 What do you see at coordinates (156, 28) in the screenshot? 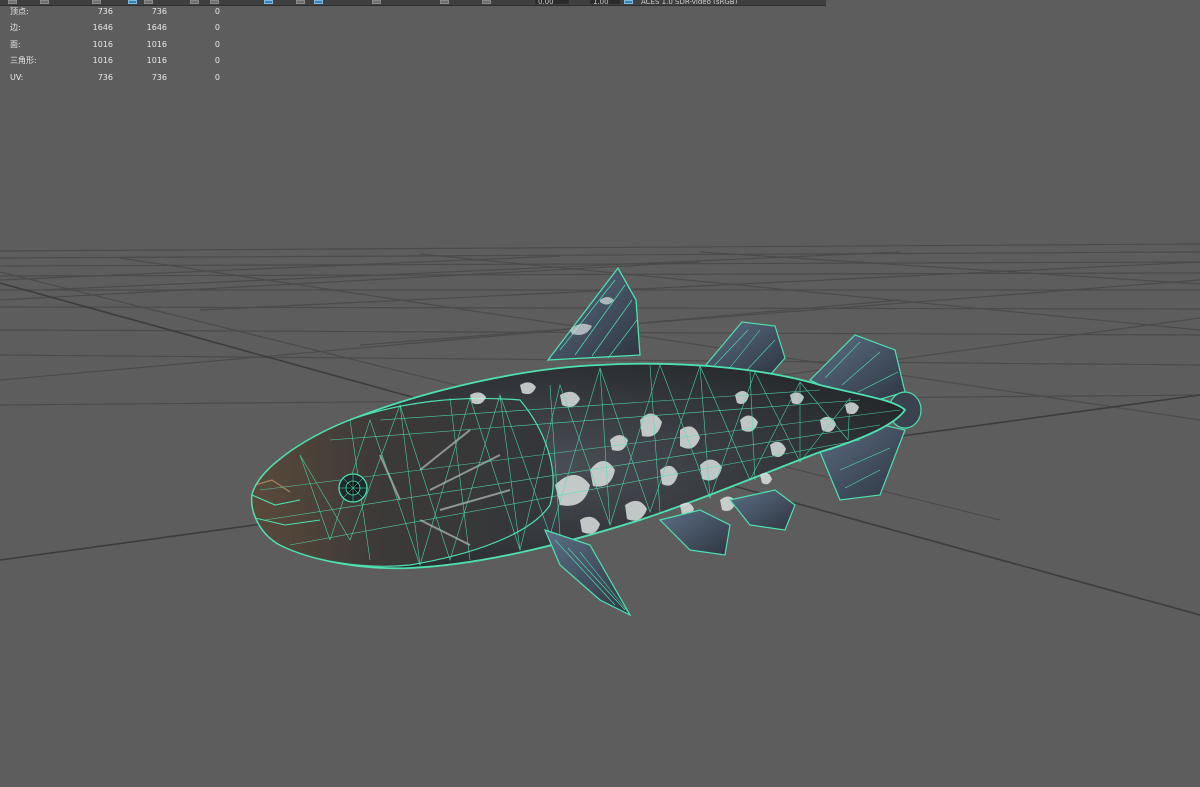
I see `hud-value-total: 1646` at bounding box center [156, 28].